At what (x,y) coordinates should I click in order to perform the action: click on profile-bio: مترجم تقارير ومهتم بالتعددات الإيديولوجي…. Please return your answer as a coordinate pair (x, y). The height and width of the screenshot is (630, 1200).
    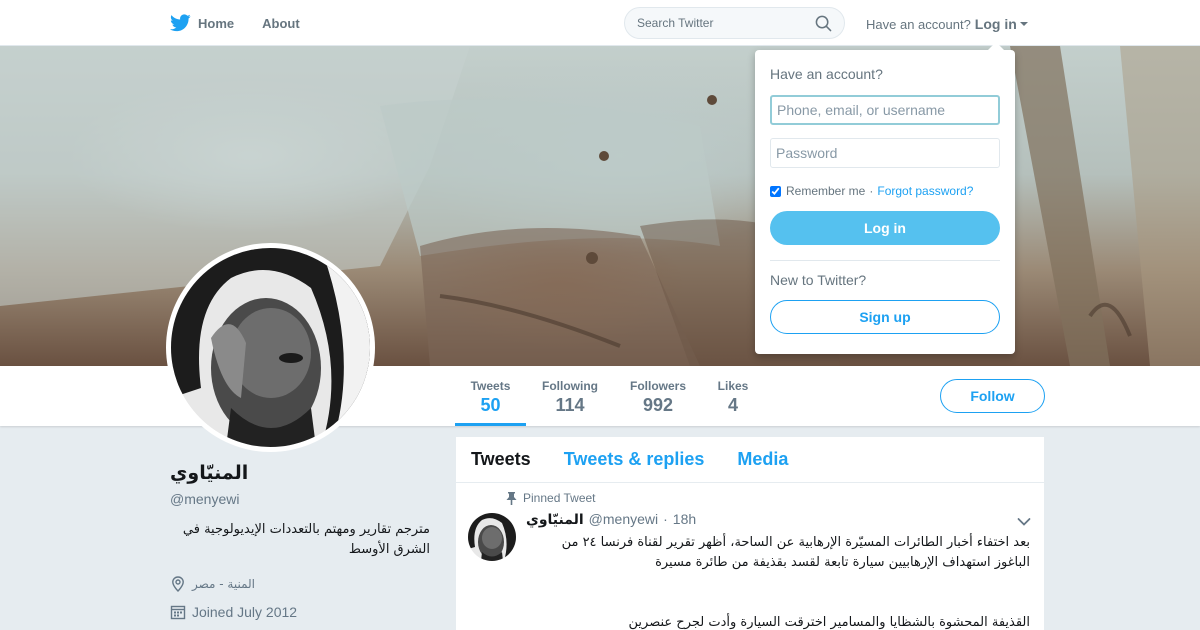
    Looking at the image, I should click on (306, 539).